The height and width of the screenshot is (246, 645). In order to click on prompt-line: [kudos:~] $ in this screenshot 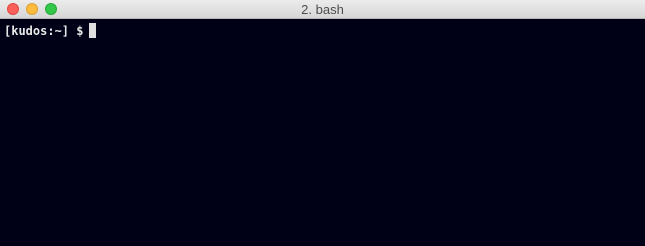, I will do `click(50, 30)`.